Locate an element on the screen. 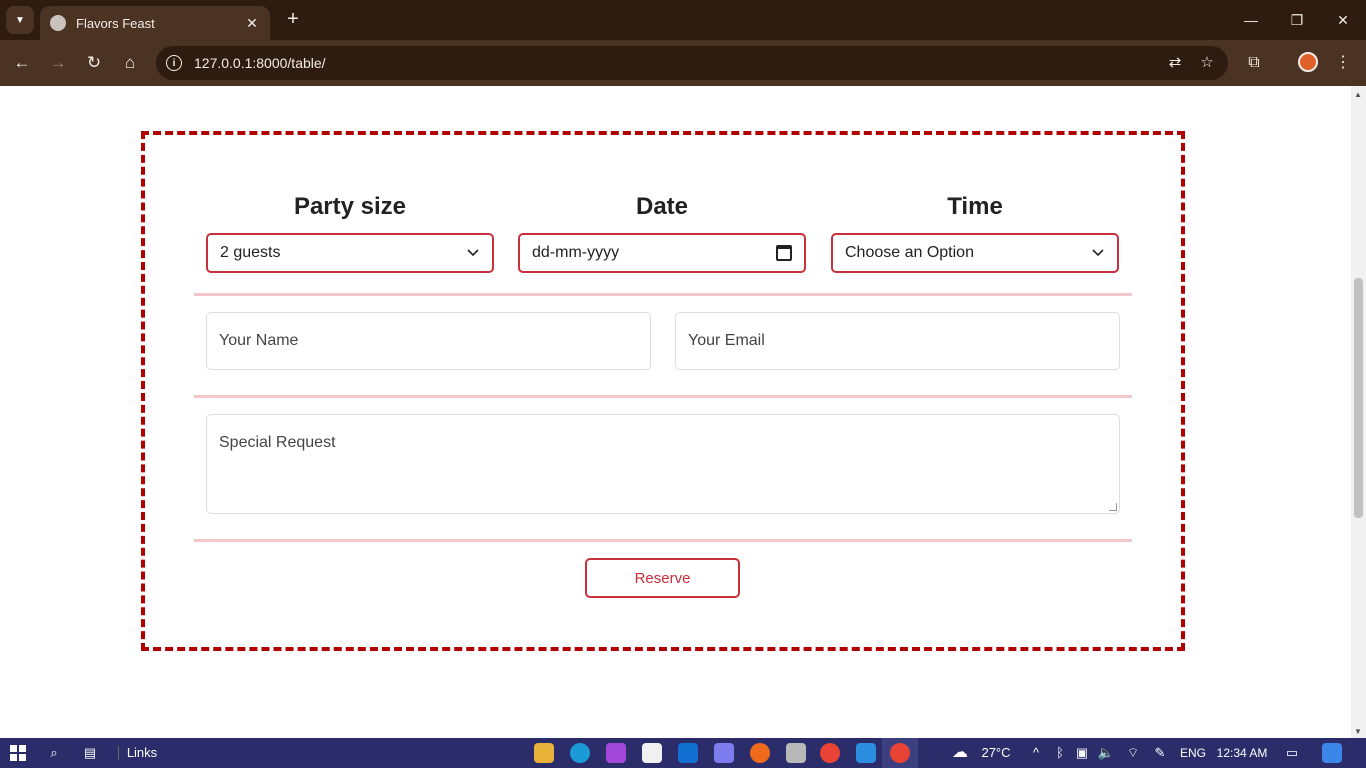 The height and width of the screenshot is (768, 1366). clock: 12:34 AM is located at coordinates (1242, 753).